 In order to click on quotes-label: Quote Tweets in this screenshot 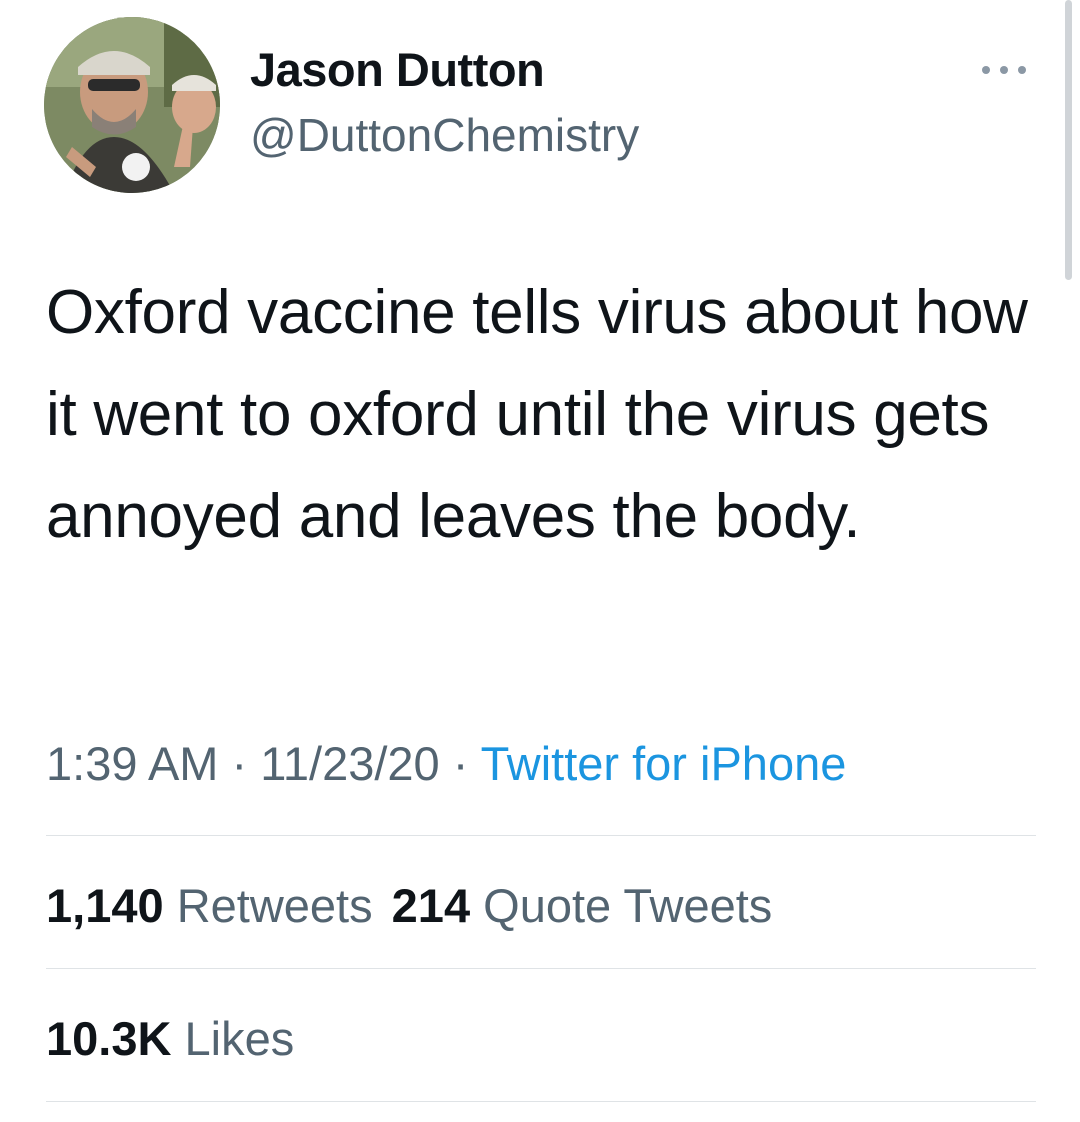, I will do `click(628, 905)`.